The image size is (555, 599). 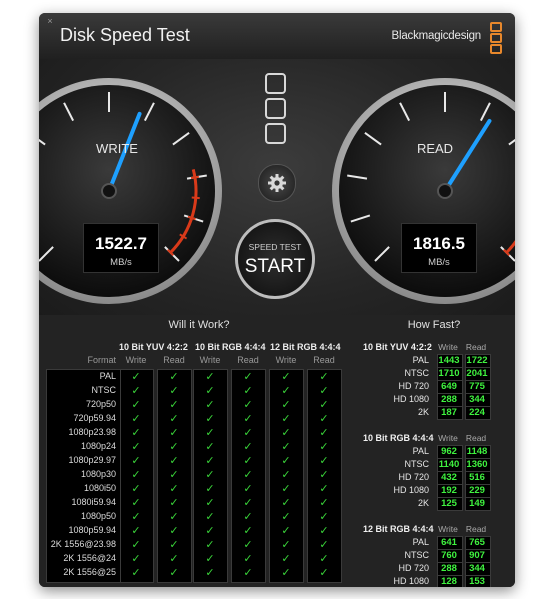 What do you see at coordinates (449, 399) in the screenshot?
I see `how-fast-value: 288` at bounding box center [449, 399].